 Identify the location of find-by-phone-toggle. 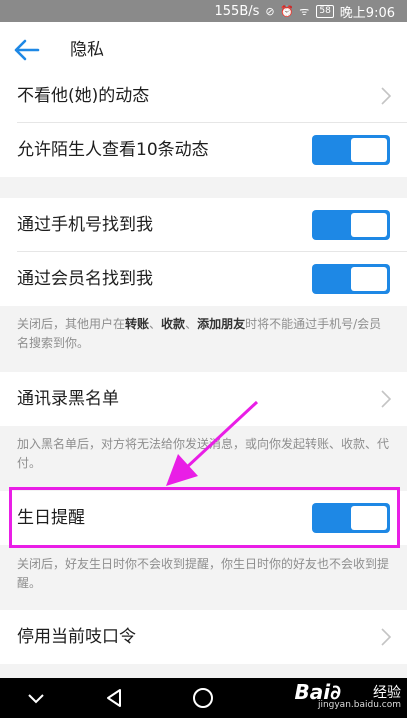
(351, 225).